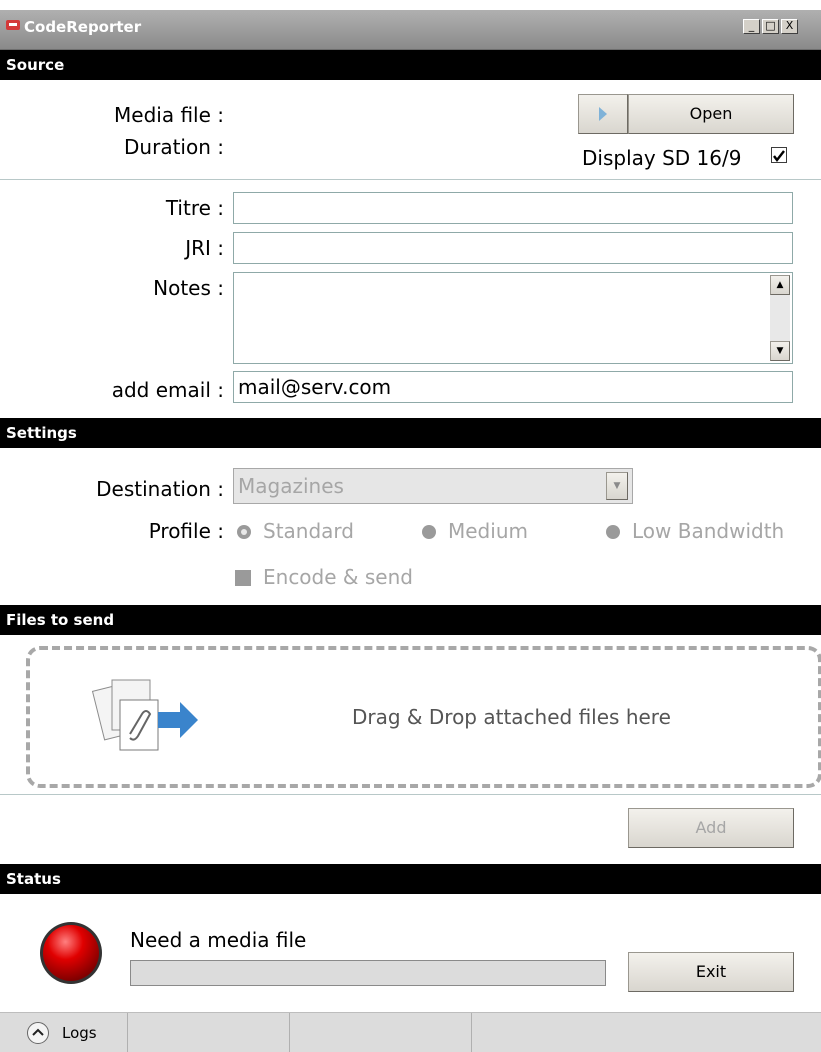 The height and width of the screenshot is (1052, 821). I want to click on notes-label: Notes :, so click(188, 288).